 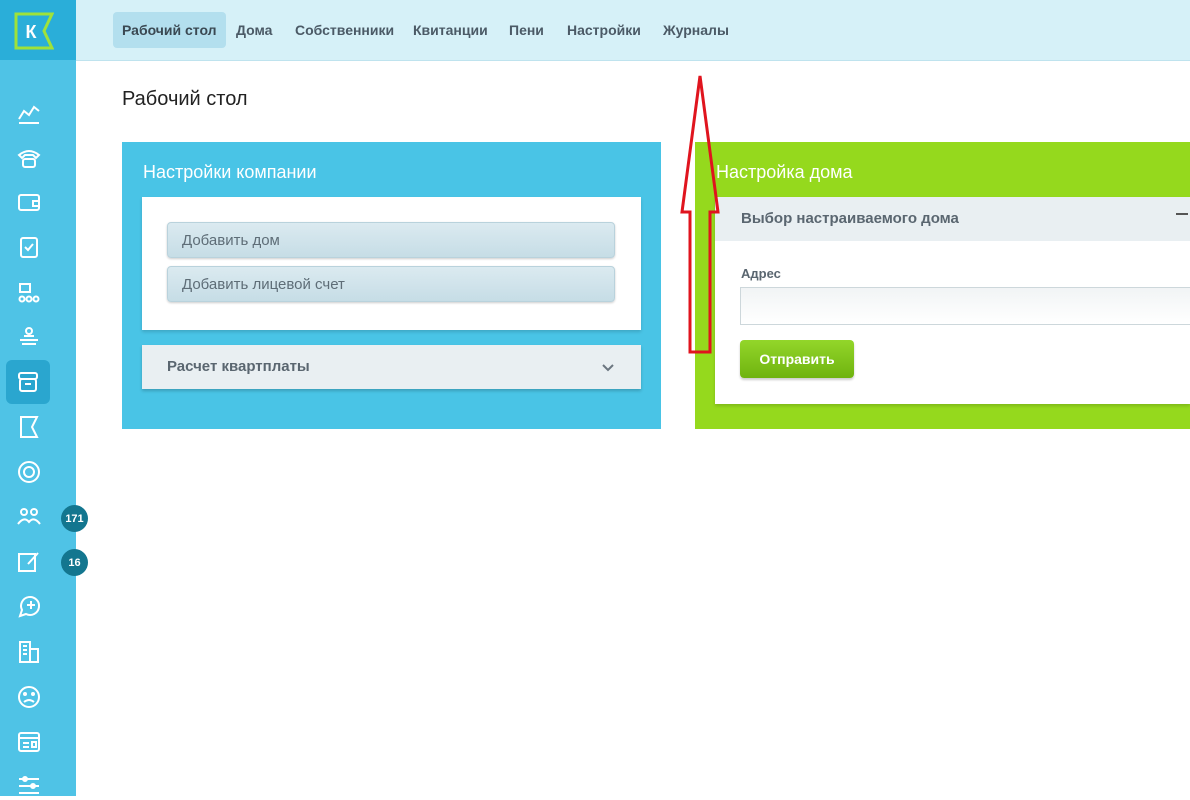 What do you see at coordinates (391, 367) in the screenshot?
I see `rent-calculation-section: Расчет квартплаты` at bounding box center [391, 367].